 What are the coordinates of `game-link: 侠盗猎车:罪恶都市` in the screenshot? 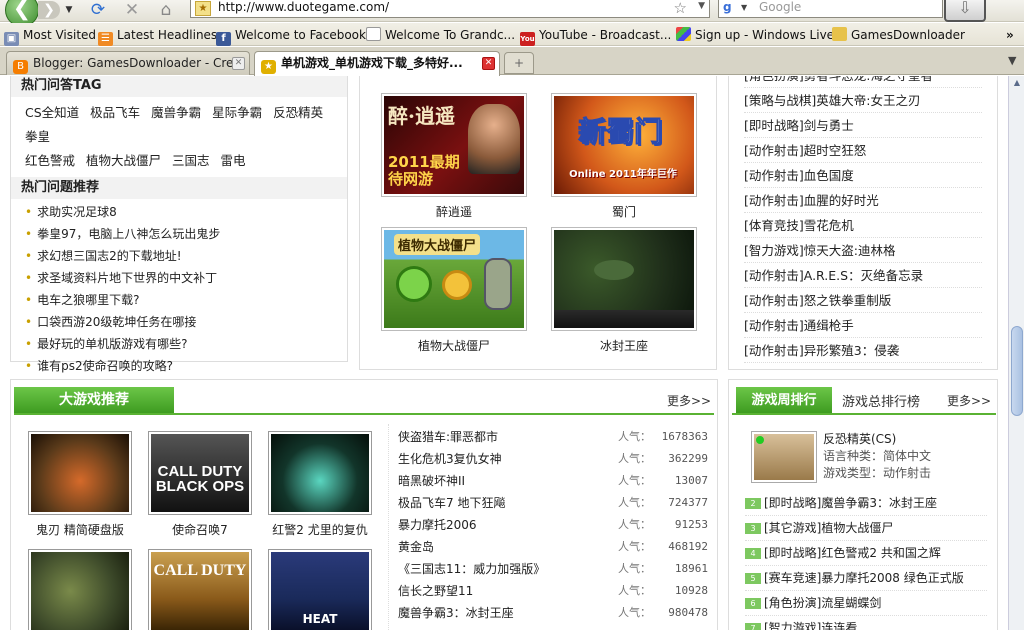 It's located at (448, 437).